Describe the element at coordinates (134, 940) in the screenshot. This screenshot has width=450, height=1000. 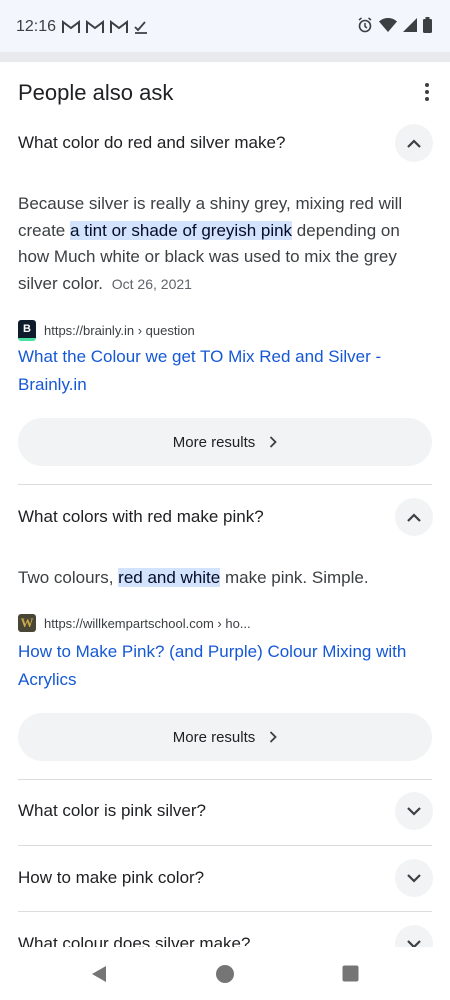
I see `question-text: What colour does silver make?` at that location.